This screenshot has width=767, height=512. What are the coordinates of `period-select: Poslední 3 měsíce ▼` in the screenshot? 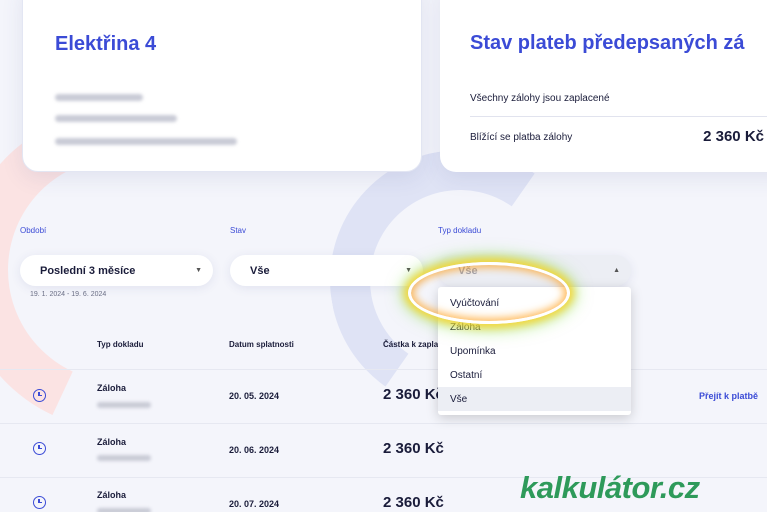 It's located at (116, 270).